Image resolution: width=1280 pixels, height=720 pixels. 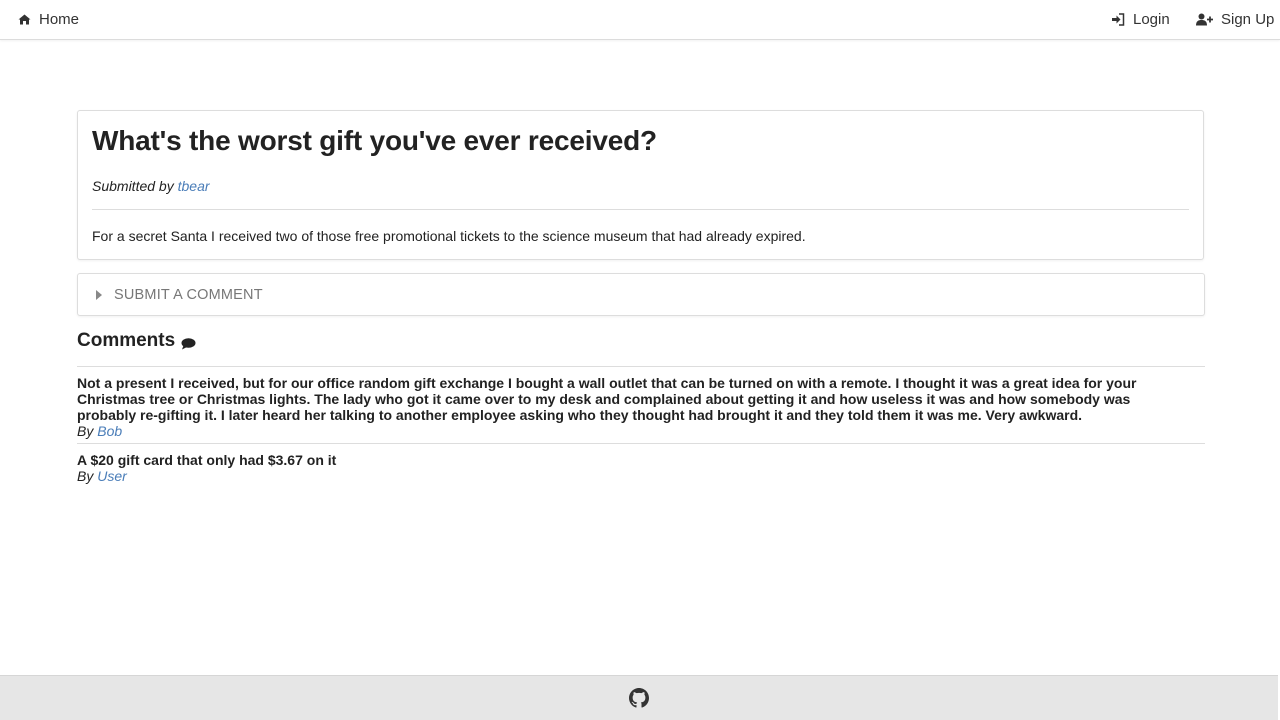 What do you see at coordinates (24, 19) in the screenshot?
I see `home-icon` at bounding box center [24, 19].